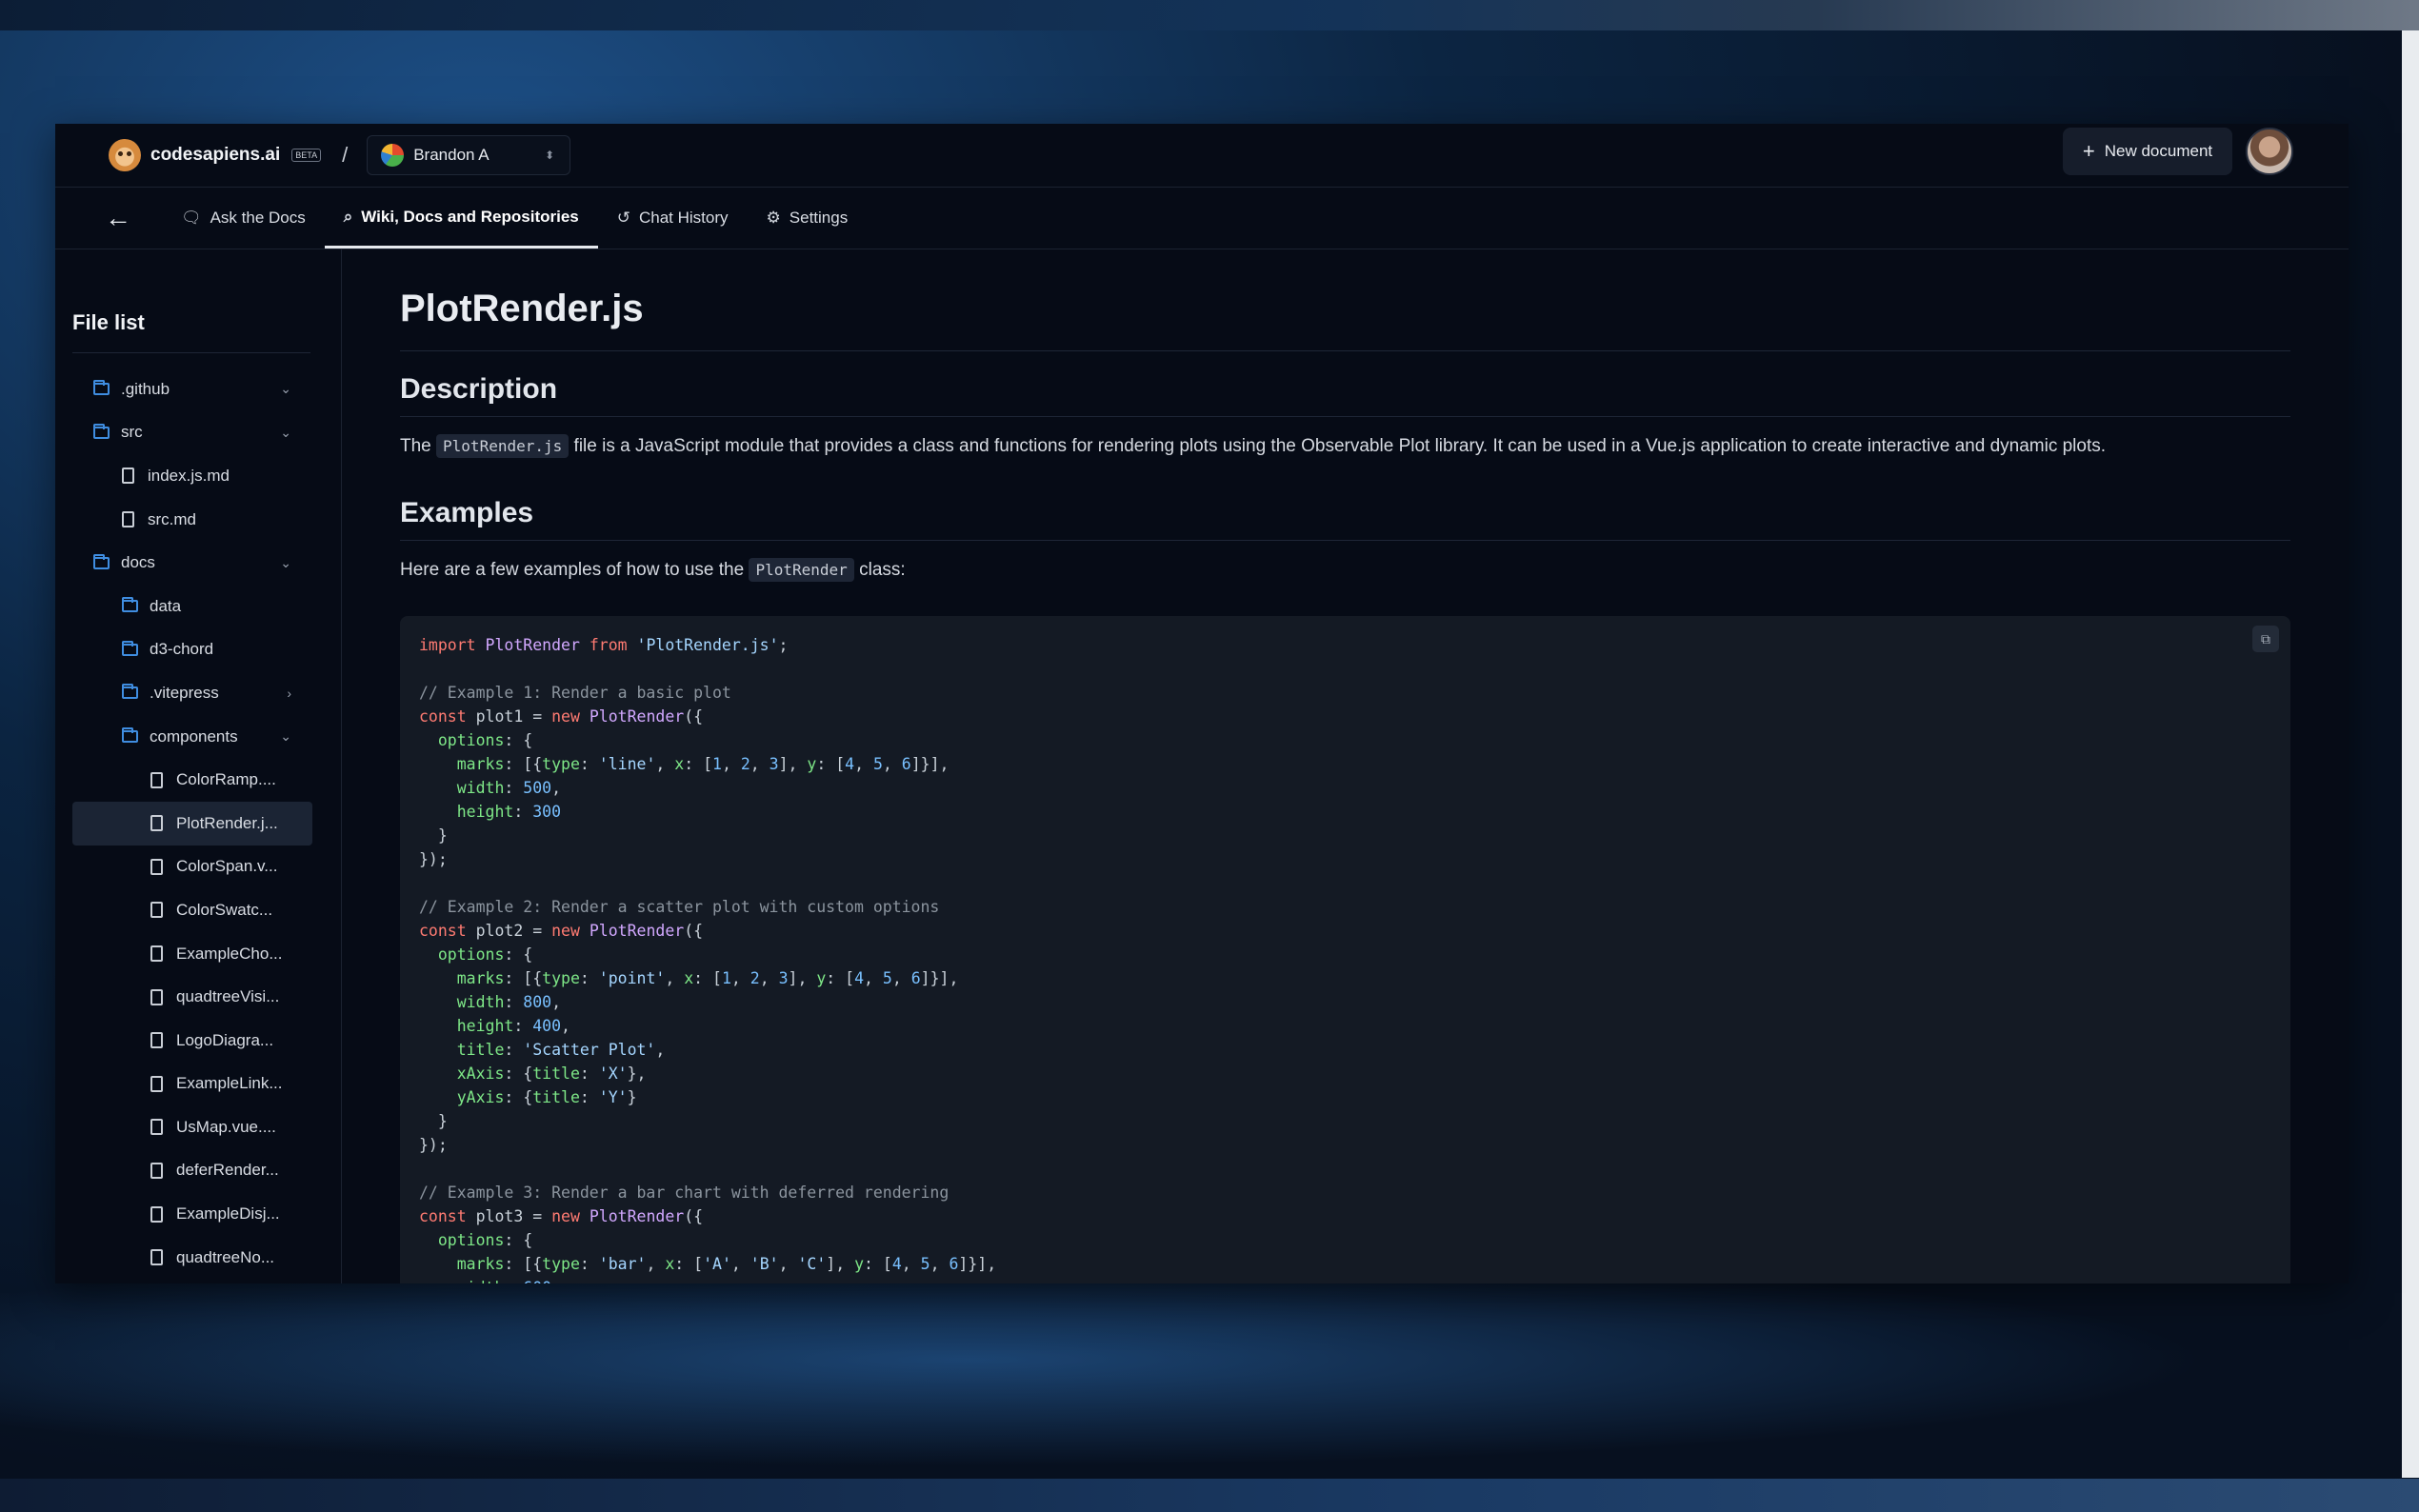 The image size is (2419, 1512). Describe the element at coordinates (467, 512) in the screenshot. I see `examples-heading: Examples` at that location.